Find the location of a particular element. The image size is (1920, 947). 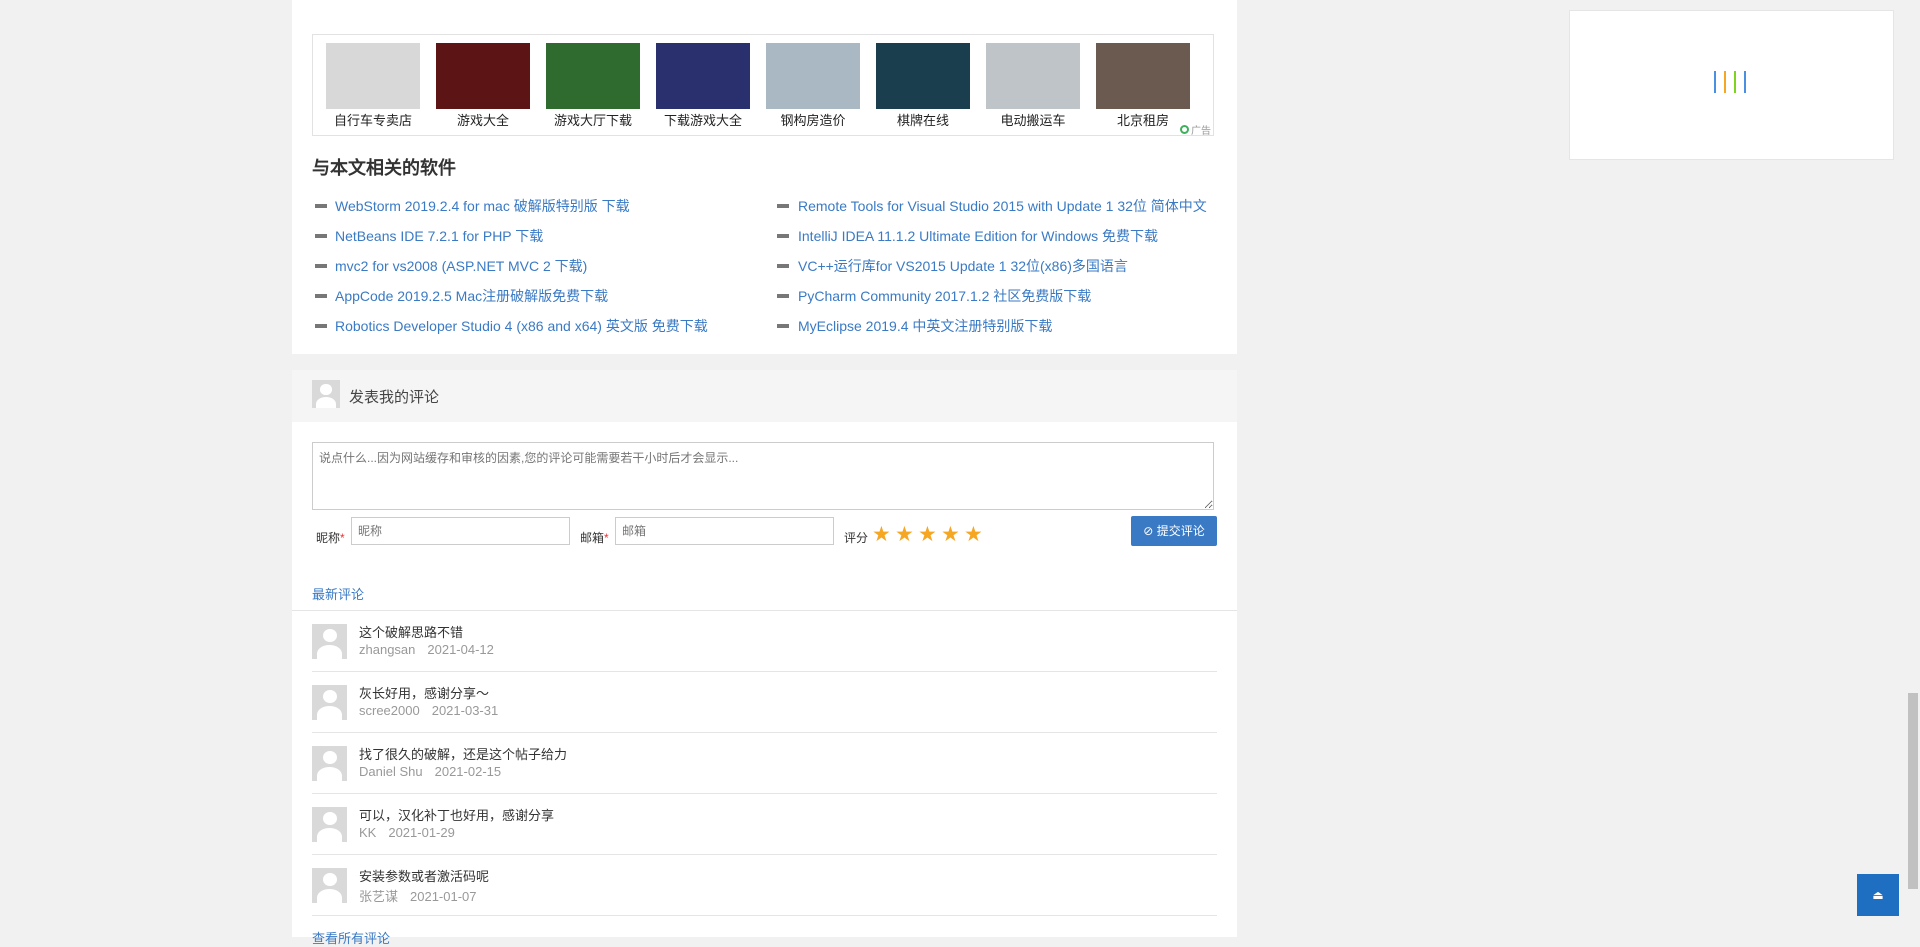

submit-comment-button: ⊘ 提交评论 is located at coordinates (1174, 531).